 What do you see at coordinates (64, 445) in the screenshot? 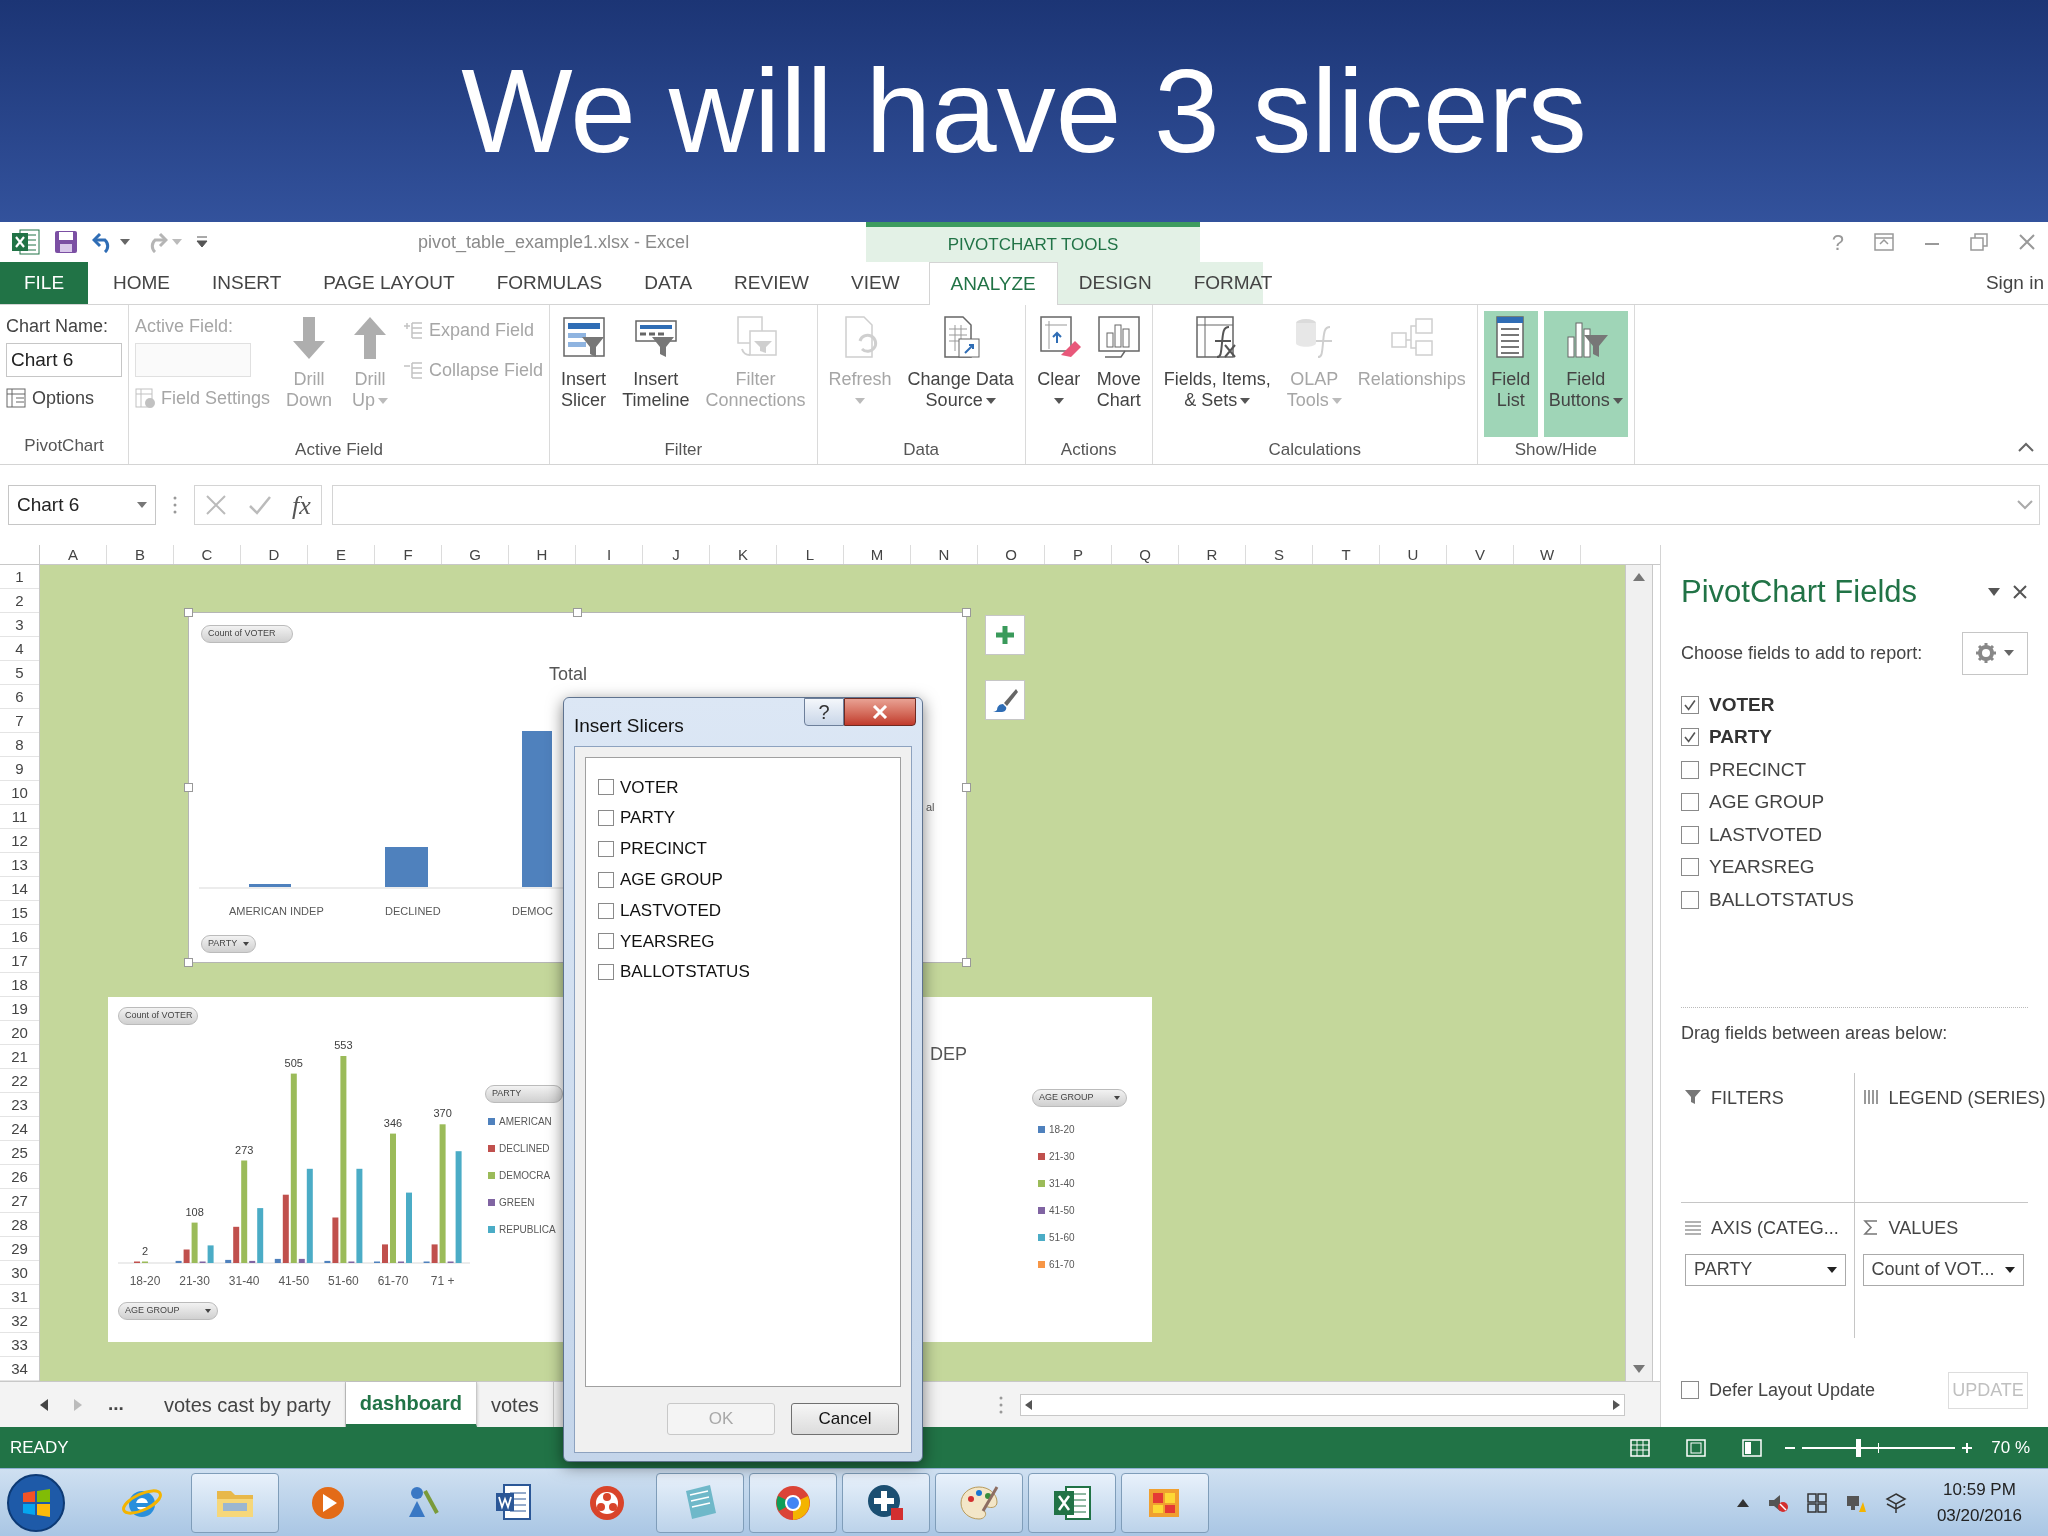
I see `group-label: PivotChart` at bounding box center [64, 445].